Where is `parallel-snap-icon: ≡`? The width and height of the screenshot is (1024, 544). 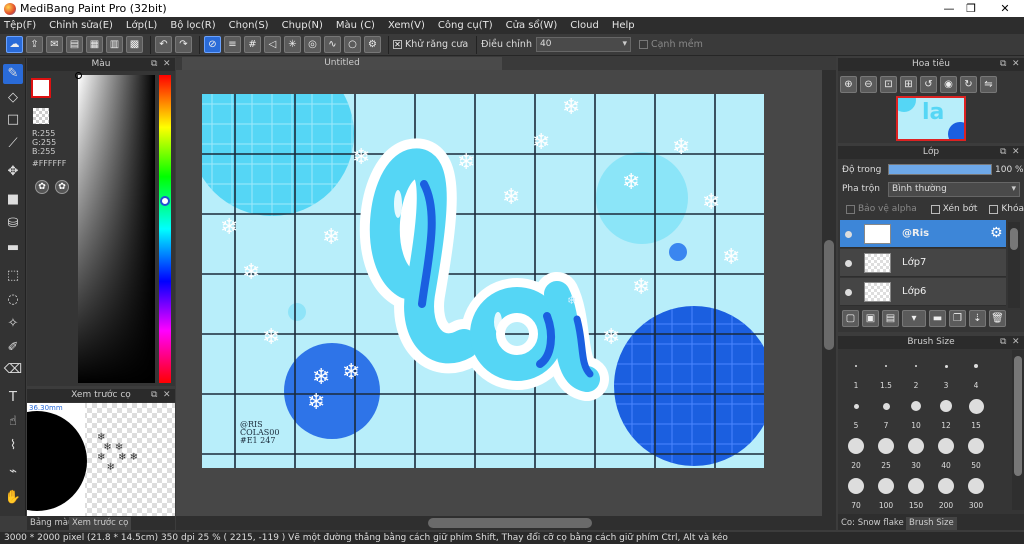
parallel-snap-icon: ≡ is located at coordinates (232, 44).